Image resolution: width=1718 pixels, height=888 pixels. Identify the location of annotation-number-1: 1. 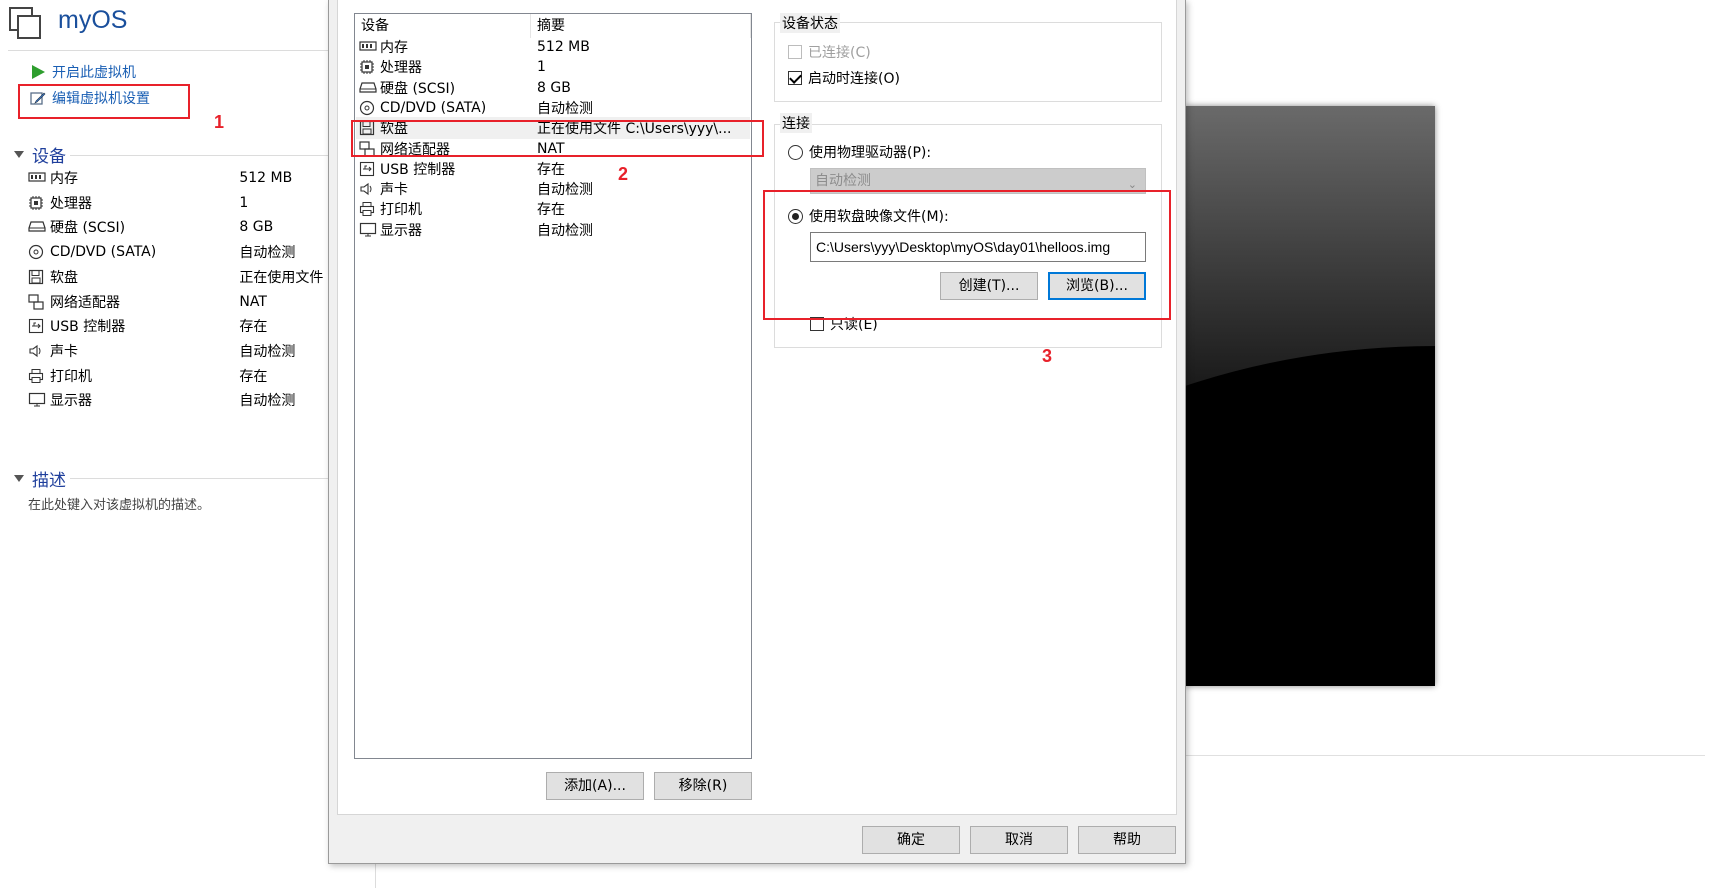
(219, 122).